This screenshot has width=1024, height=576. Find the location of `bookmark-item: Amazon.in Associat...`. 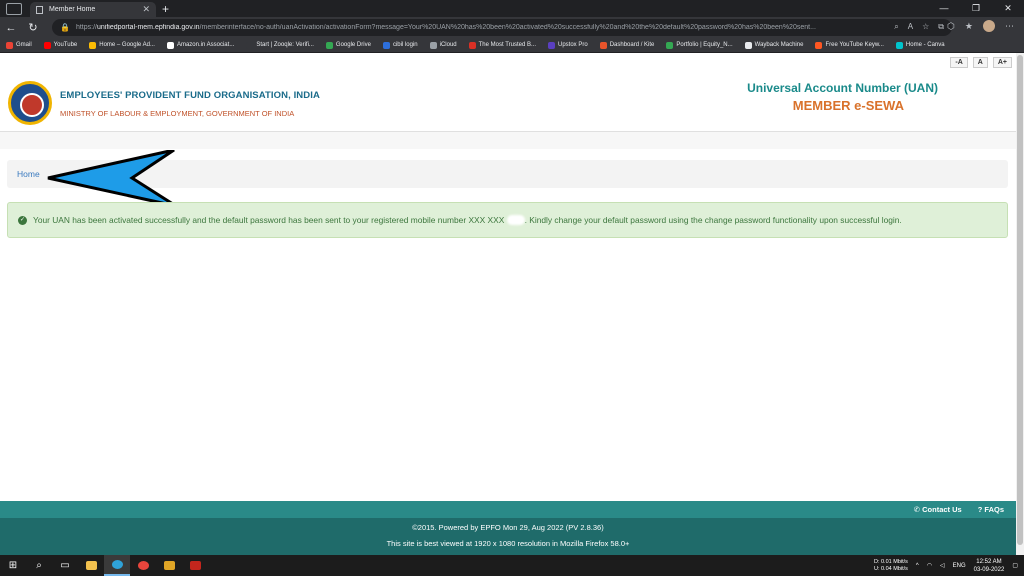

bookmark-item: Amazon.in Associat... is located at coordinates (200, 45).